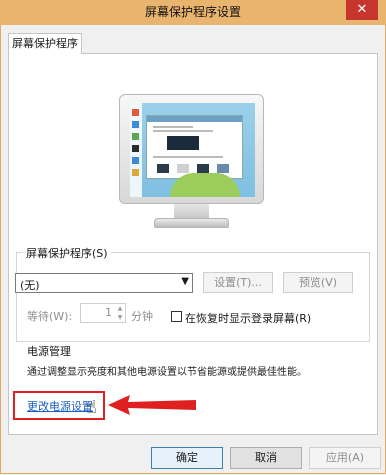  Describe the element at coordinates (187, 458) in the screenshot. I see `ok-button: 确定` at that location.